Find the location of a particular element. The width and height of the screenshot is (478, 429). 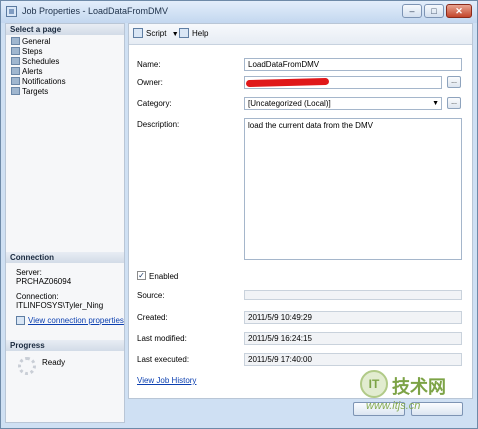

select-page-header: Select a page is located at coordinates (65, 29).